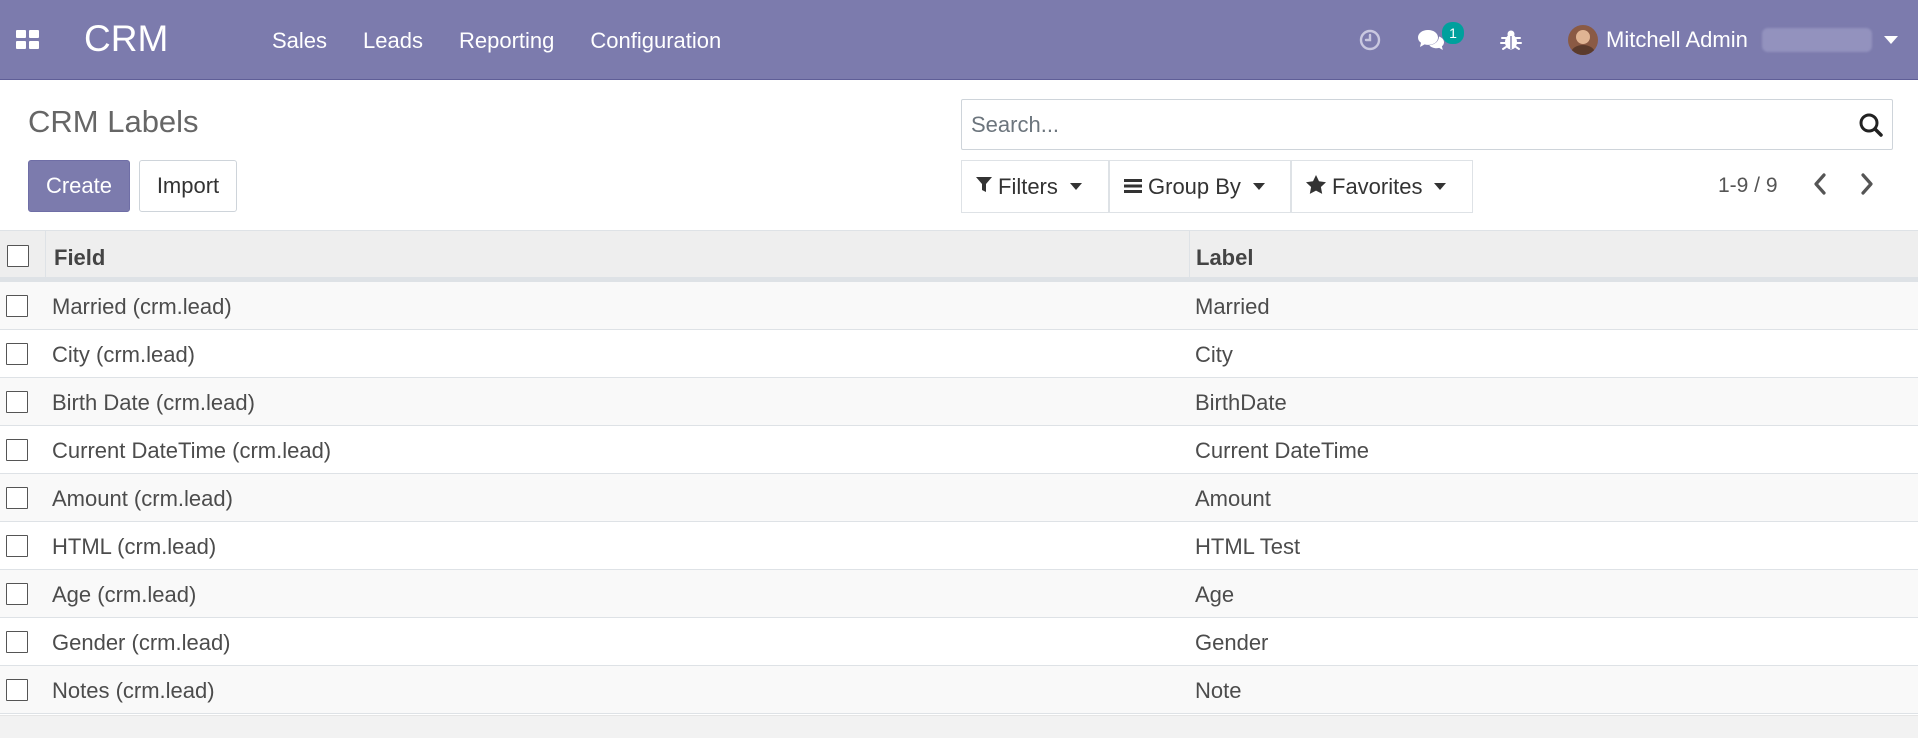 This screenshot has width=1918, height=738. What do you see at coordinates (1748, 186) in the screenshot?
I see `pager-value: 1-9 / 9` at bounding box center [1748, 186].